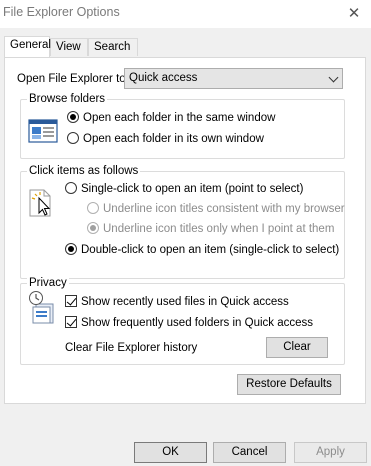 The image size is (371, 466). Describe the element at coordinates (333, 77) in the screenshot. I see `chevron-down-icon` at that location.